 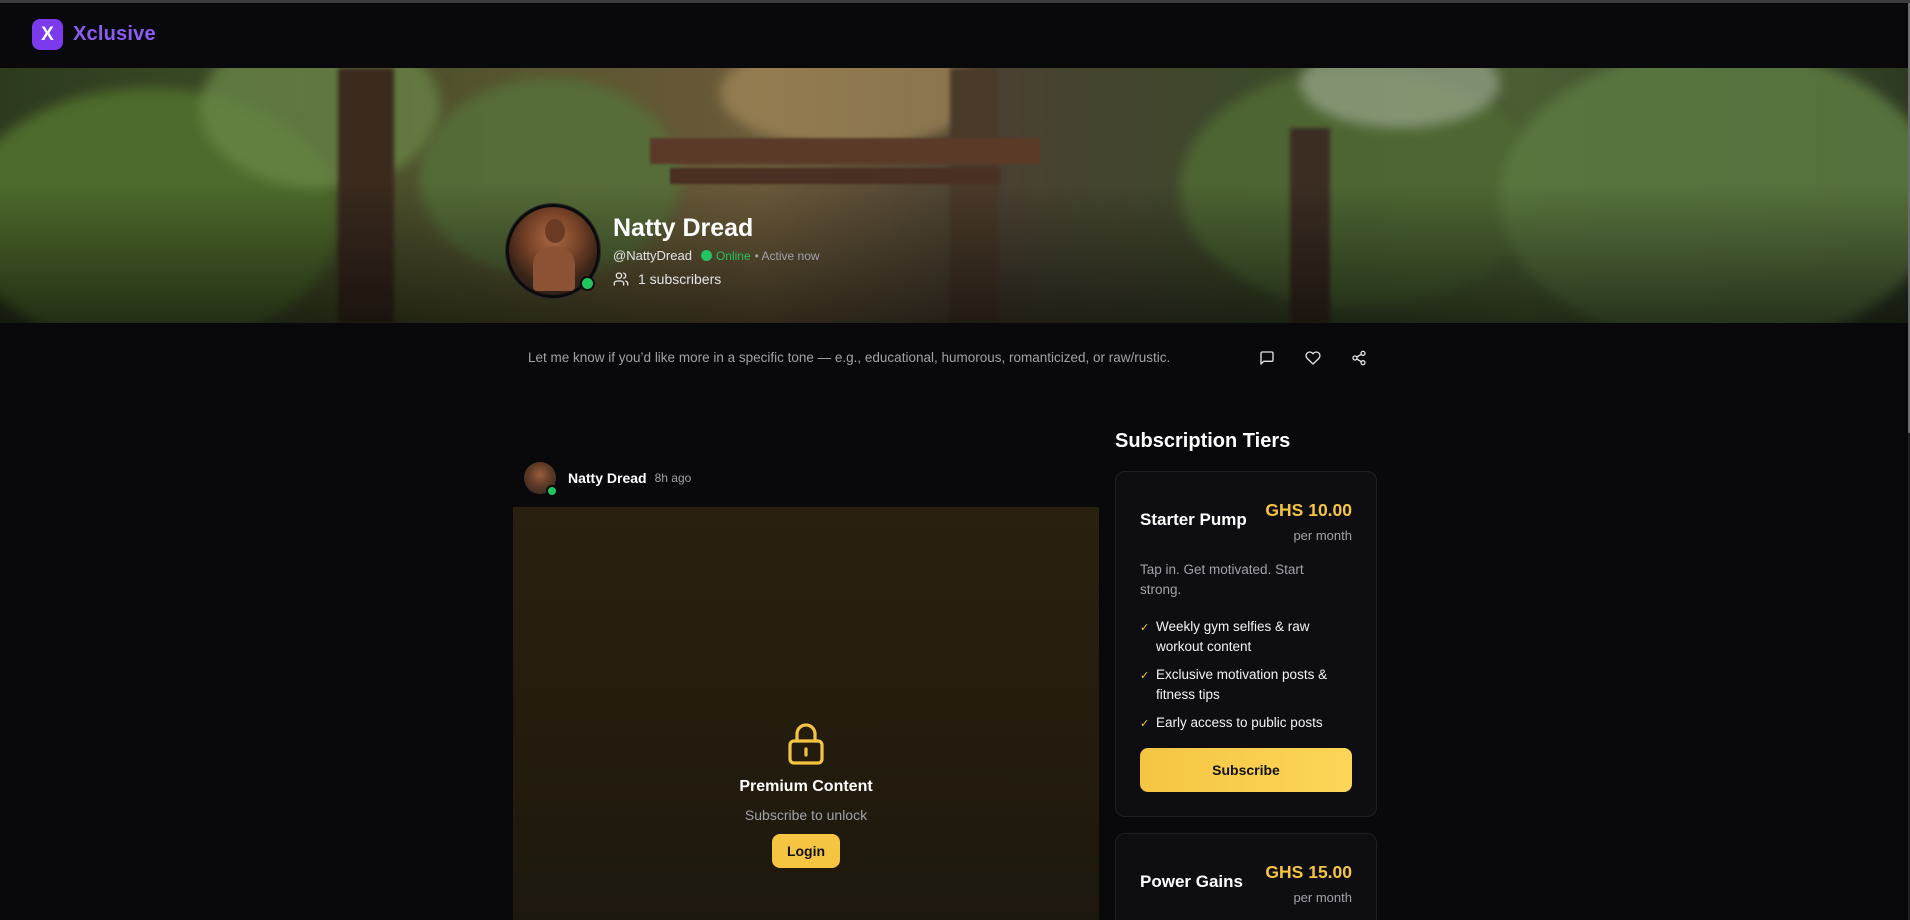 What do you see at coordinates (1193, 519) in the screenshot?
I see `tier-name: Starter Pump` at bounding box center [1193, 519].